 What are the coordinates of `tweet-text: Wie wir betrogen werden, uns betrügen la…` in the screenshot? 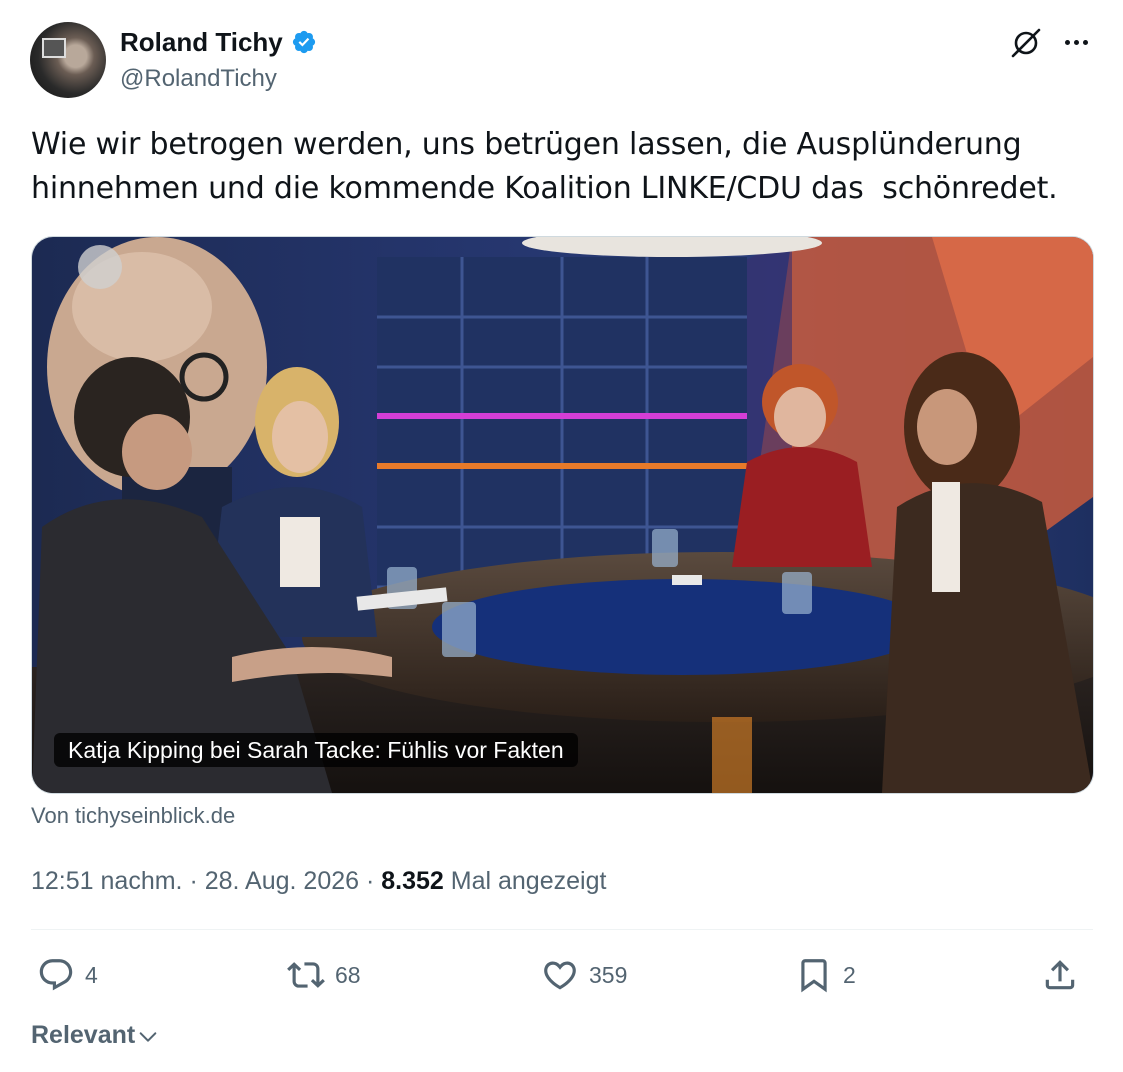 It's located at (544, 166).